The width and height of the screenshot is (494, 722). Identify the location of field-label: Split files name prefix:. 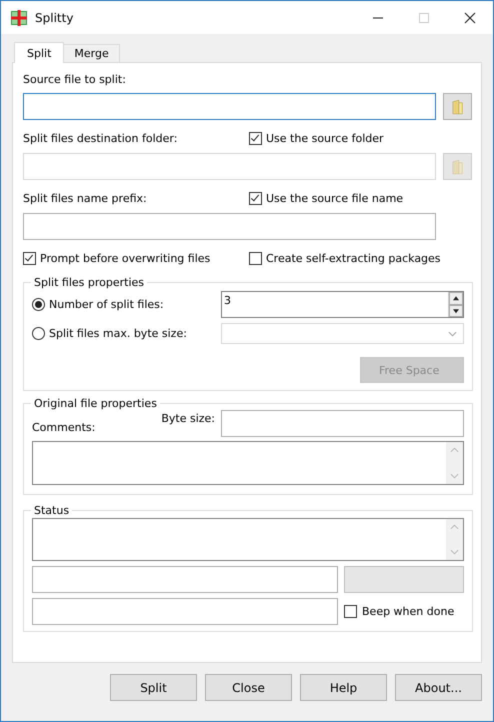
(85, 198).